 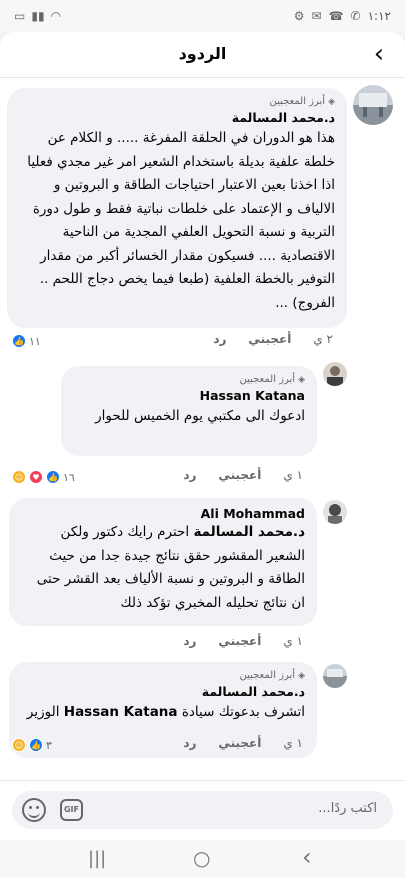 I want to click on reply-composer: اكتب ردًا... GIF, so click(x=202, y=810).